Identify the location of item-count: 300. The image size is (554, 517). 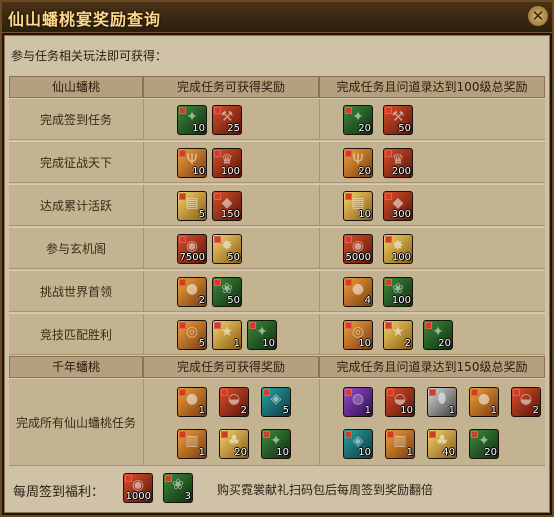
(401, 214).